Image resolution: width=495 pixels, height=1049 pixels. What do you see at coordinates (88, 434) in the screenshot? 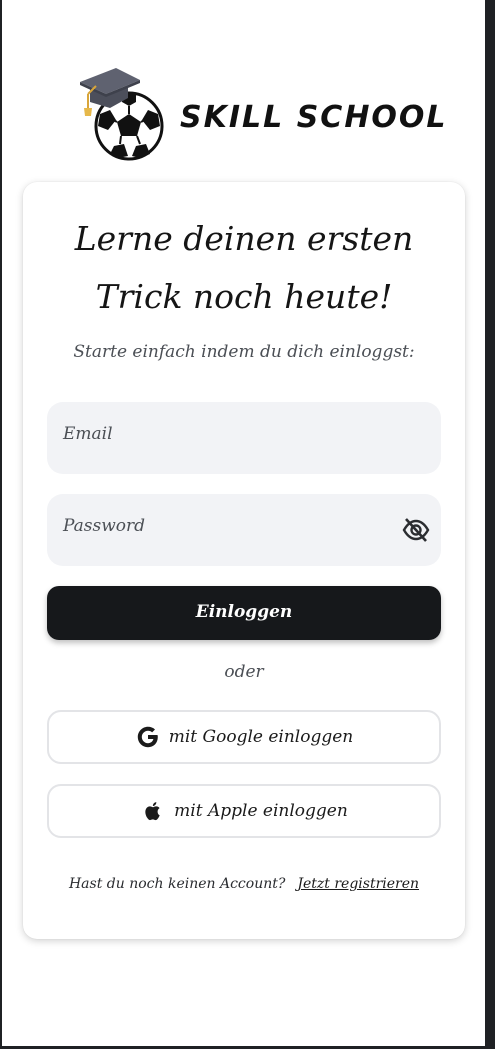
I see `email-placeholder: Email` at bounding box center [88, 434].